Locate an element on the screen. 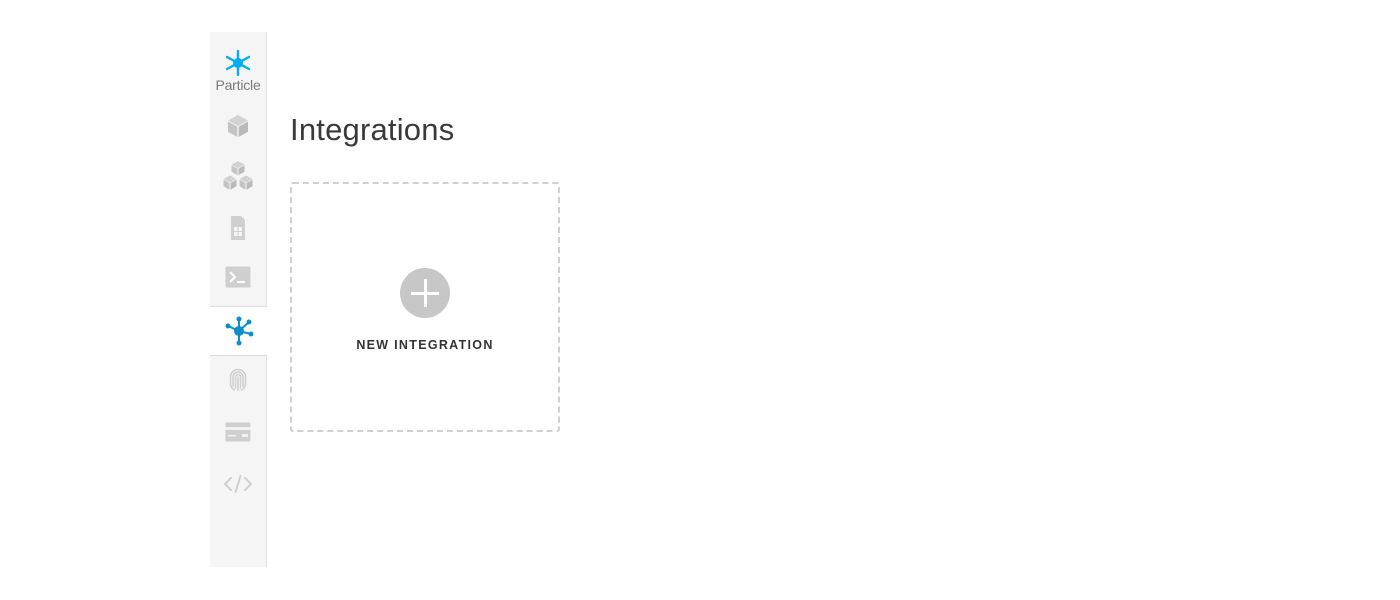 Image resolution: width=1400 pixels, height=600 pixels. cube-icon is located at coordinates (238, 126).